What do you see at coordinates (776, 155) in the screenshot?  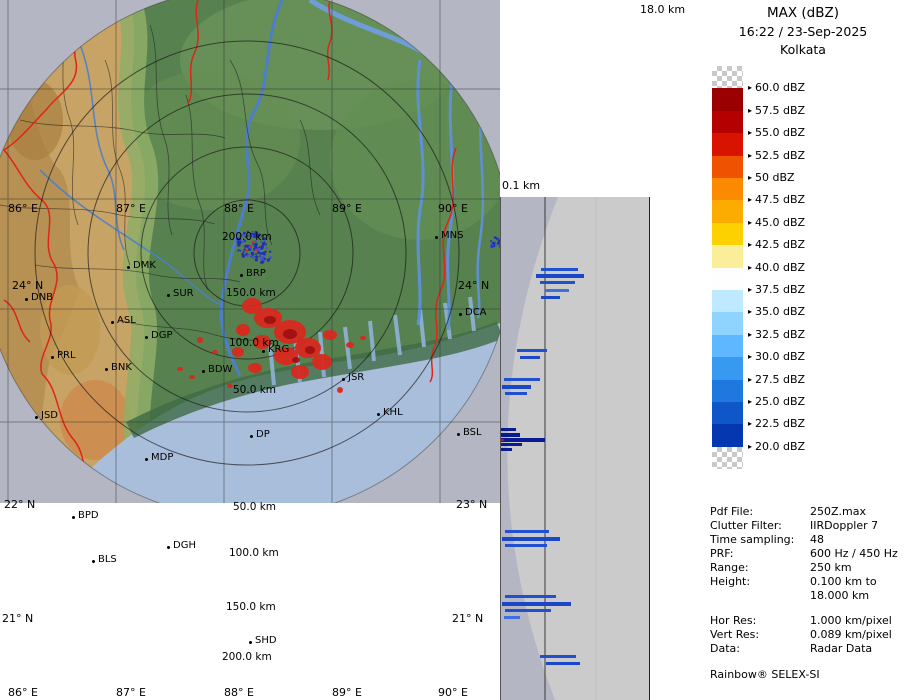 I see `scale-tick-label: ▸ 52.5 dBZ` at bounding box center [776, 155].